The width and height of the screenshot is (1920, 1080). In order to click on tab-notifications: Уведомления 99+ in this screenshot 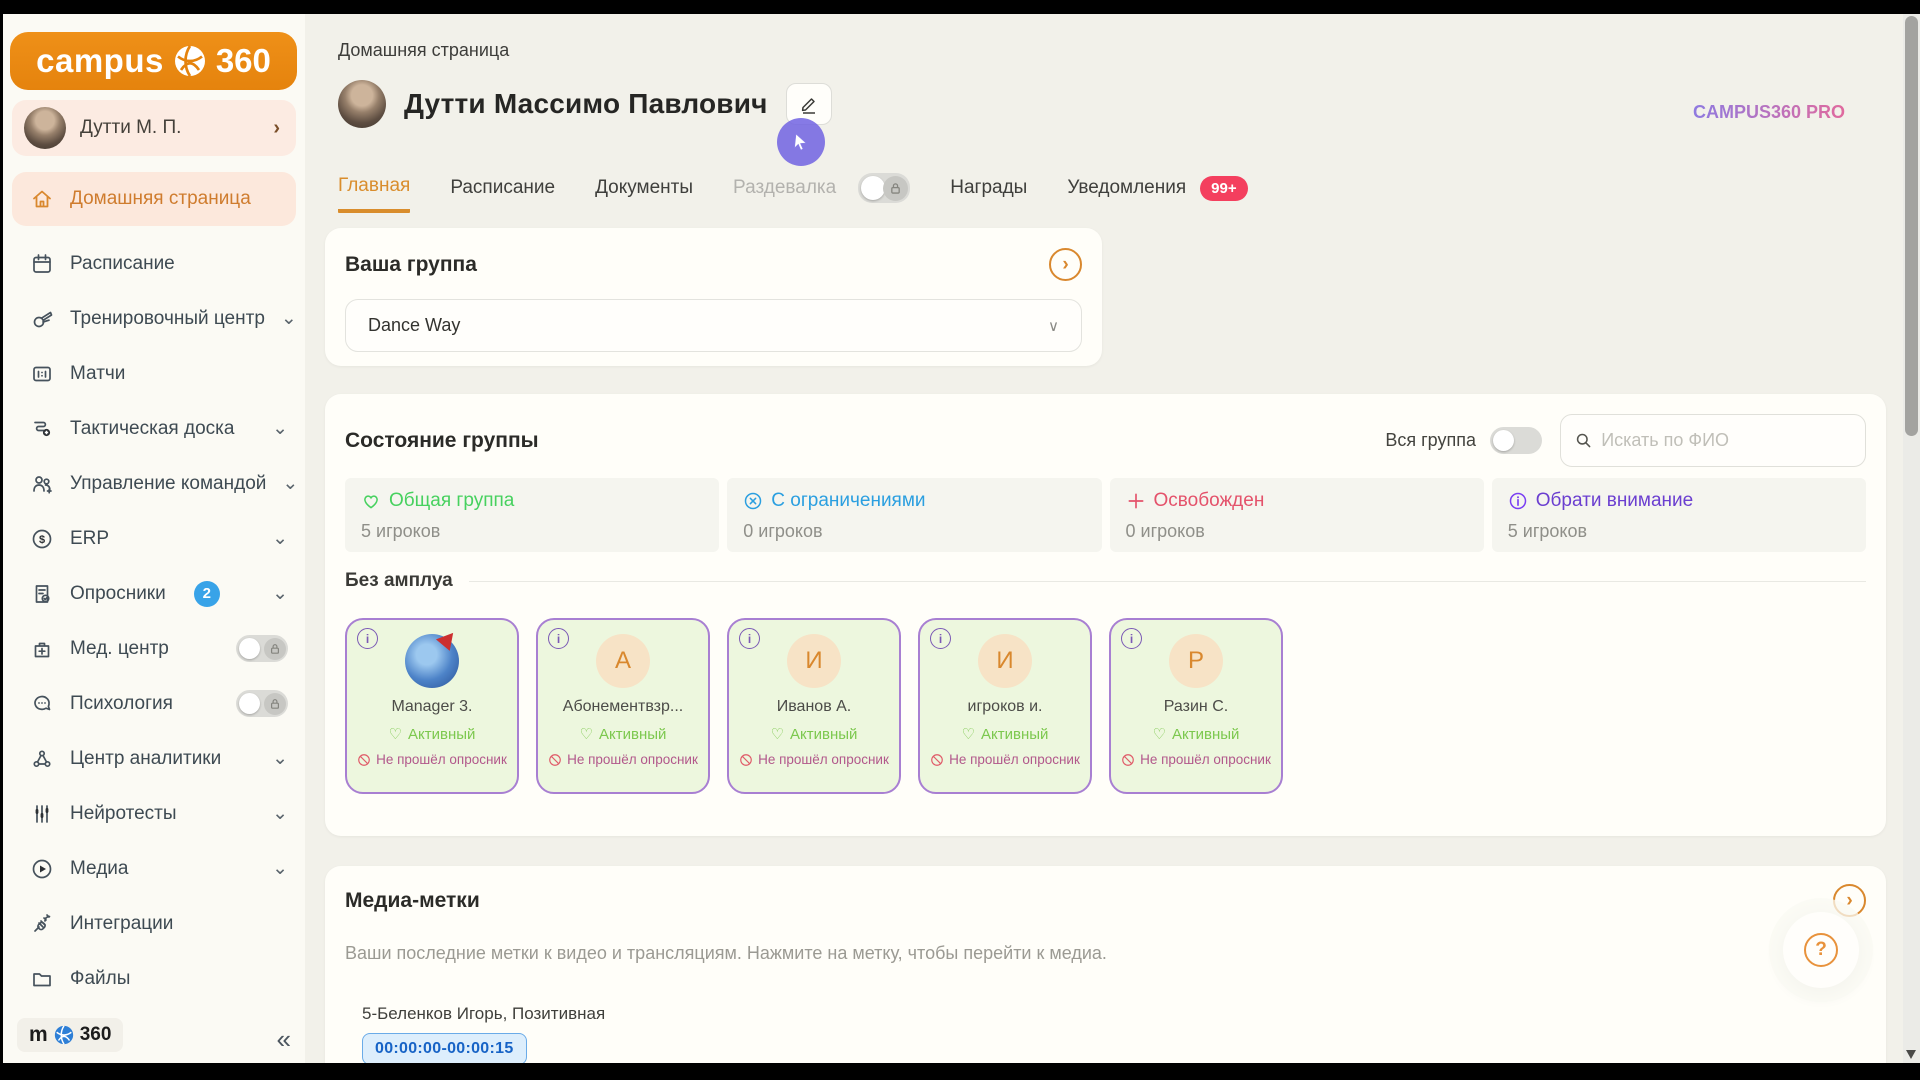, I will do `click(1157, 194)`.